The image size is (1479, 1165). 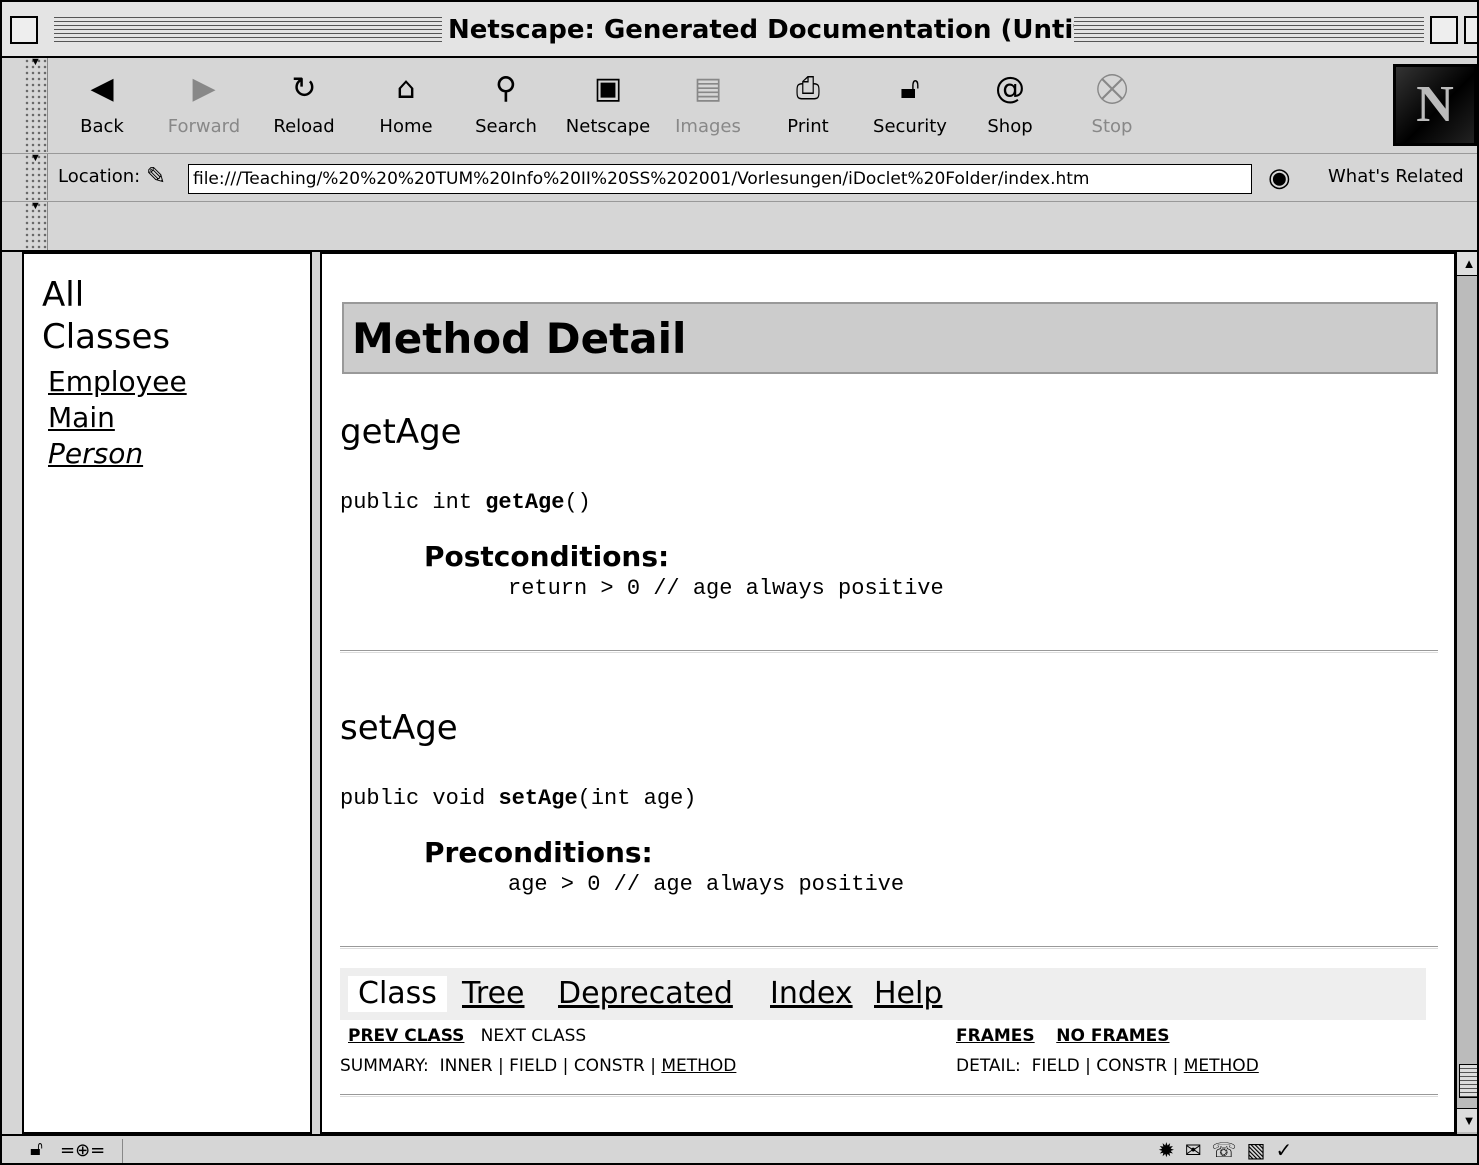 I want to click on whats-related-icon: ◉, so click(x=1279, y=177).